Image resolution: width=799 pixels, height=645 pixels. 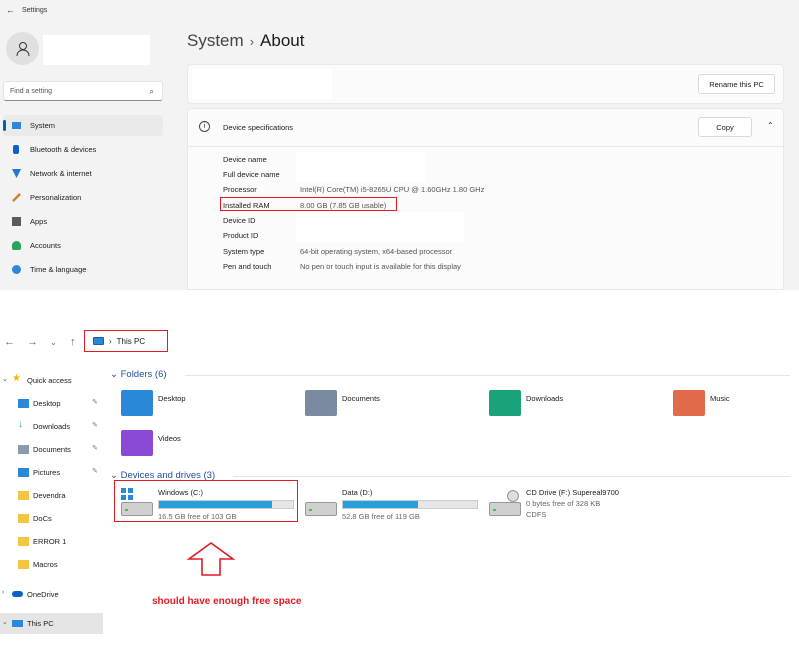 I want to click on collapse-chevron-icon: ⌄, so click(x=114, y=374).